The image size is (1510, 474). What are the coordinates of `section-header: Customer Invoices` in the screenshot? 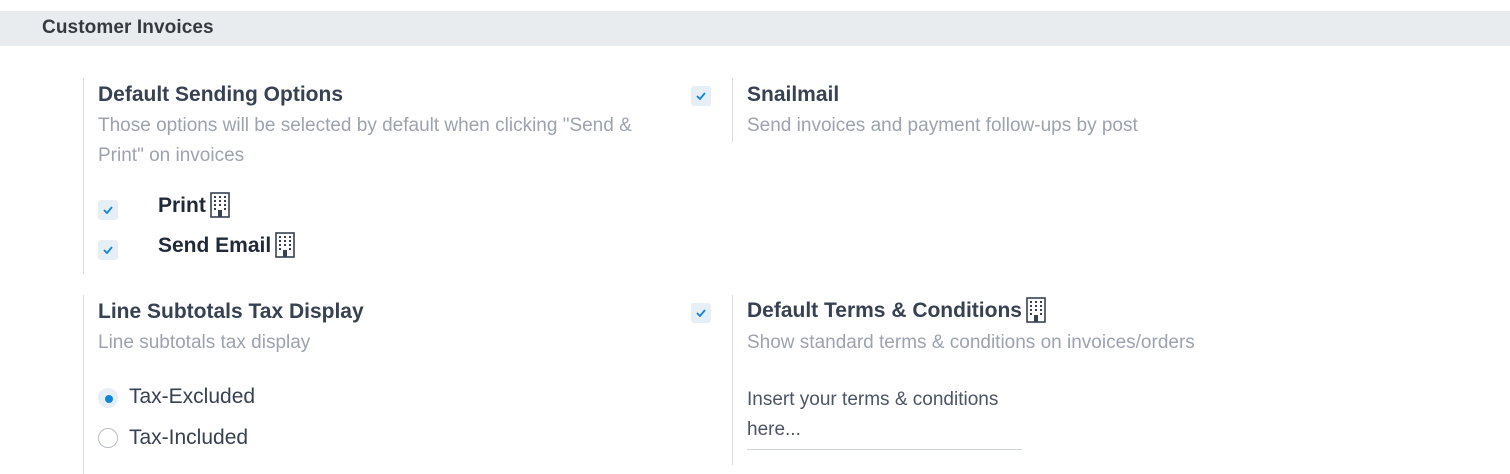 It's located at (755, 28).